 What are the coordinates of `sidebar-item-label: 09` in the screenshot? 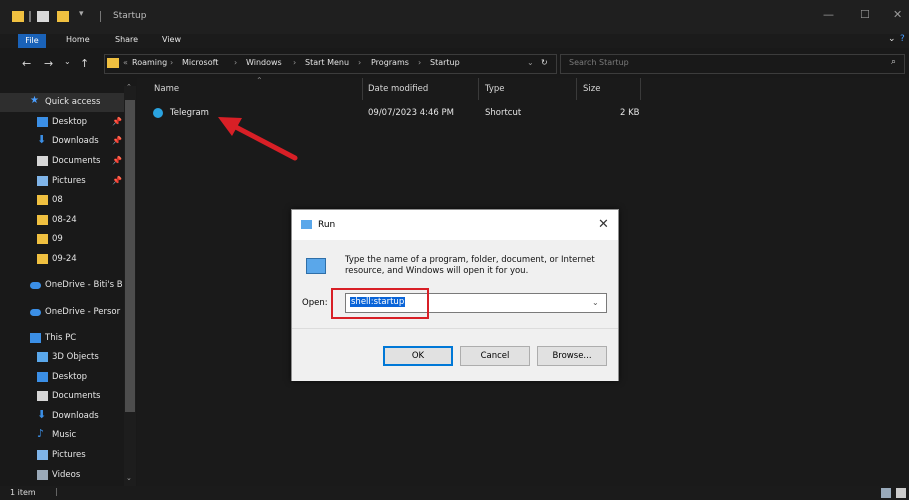 It's located at (57, 239).